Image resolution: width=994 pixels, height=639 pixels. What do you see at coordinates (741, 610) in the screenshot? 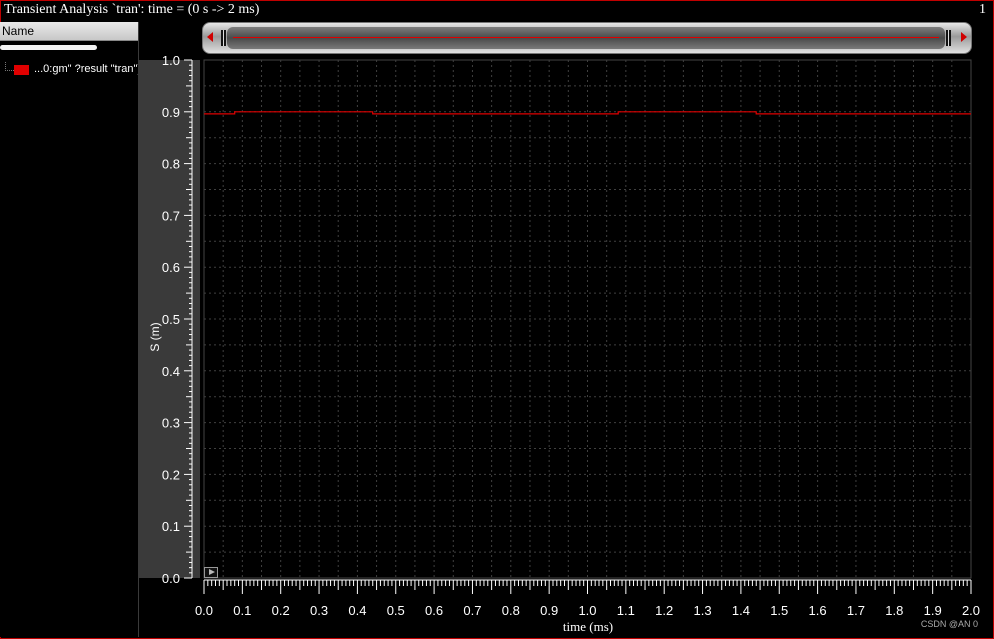
I see `x-tick-label: 1.4` at bounding box center [741, 610].